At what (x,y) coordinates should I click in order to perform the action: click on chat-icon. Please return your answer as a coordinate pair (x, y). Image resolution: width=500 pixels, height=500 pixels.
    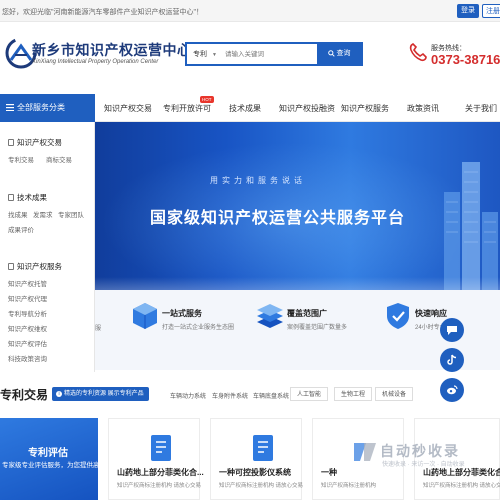
    Looking at the image, I should click on (452, 330).